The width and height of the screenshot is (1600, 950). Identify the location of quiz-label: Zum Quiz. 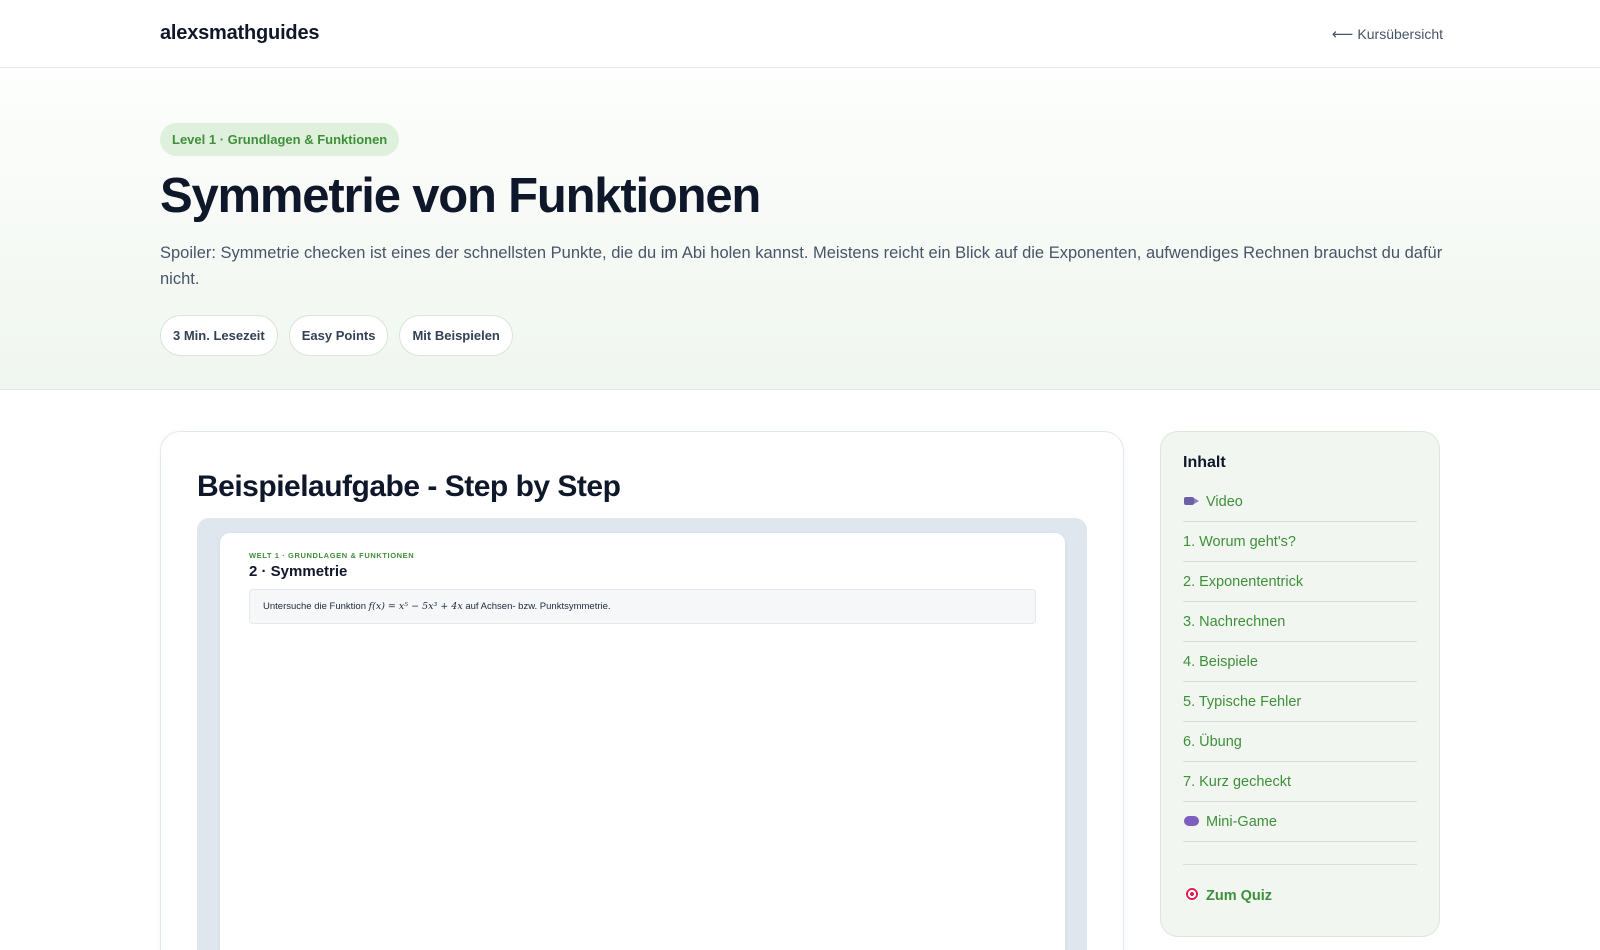
(1239, 895).